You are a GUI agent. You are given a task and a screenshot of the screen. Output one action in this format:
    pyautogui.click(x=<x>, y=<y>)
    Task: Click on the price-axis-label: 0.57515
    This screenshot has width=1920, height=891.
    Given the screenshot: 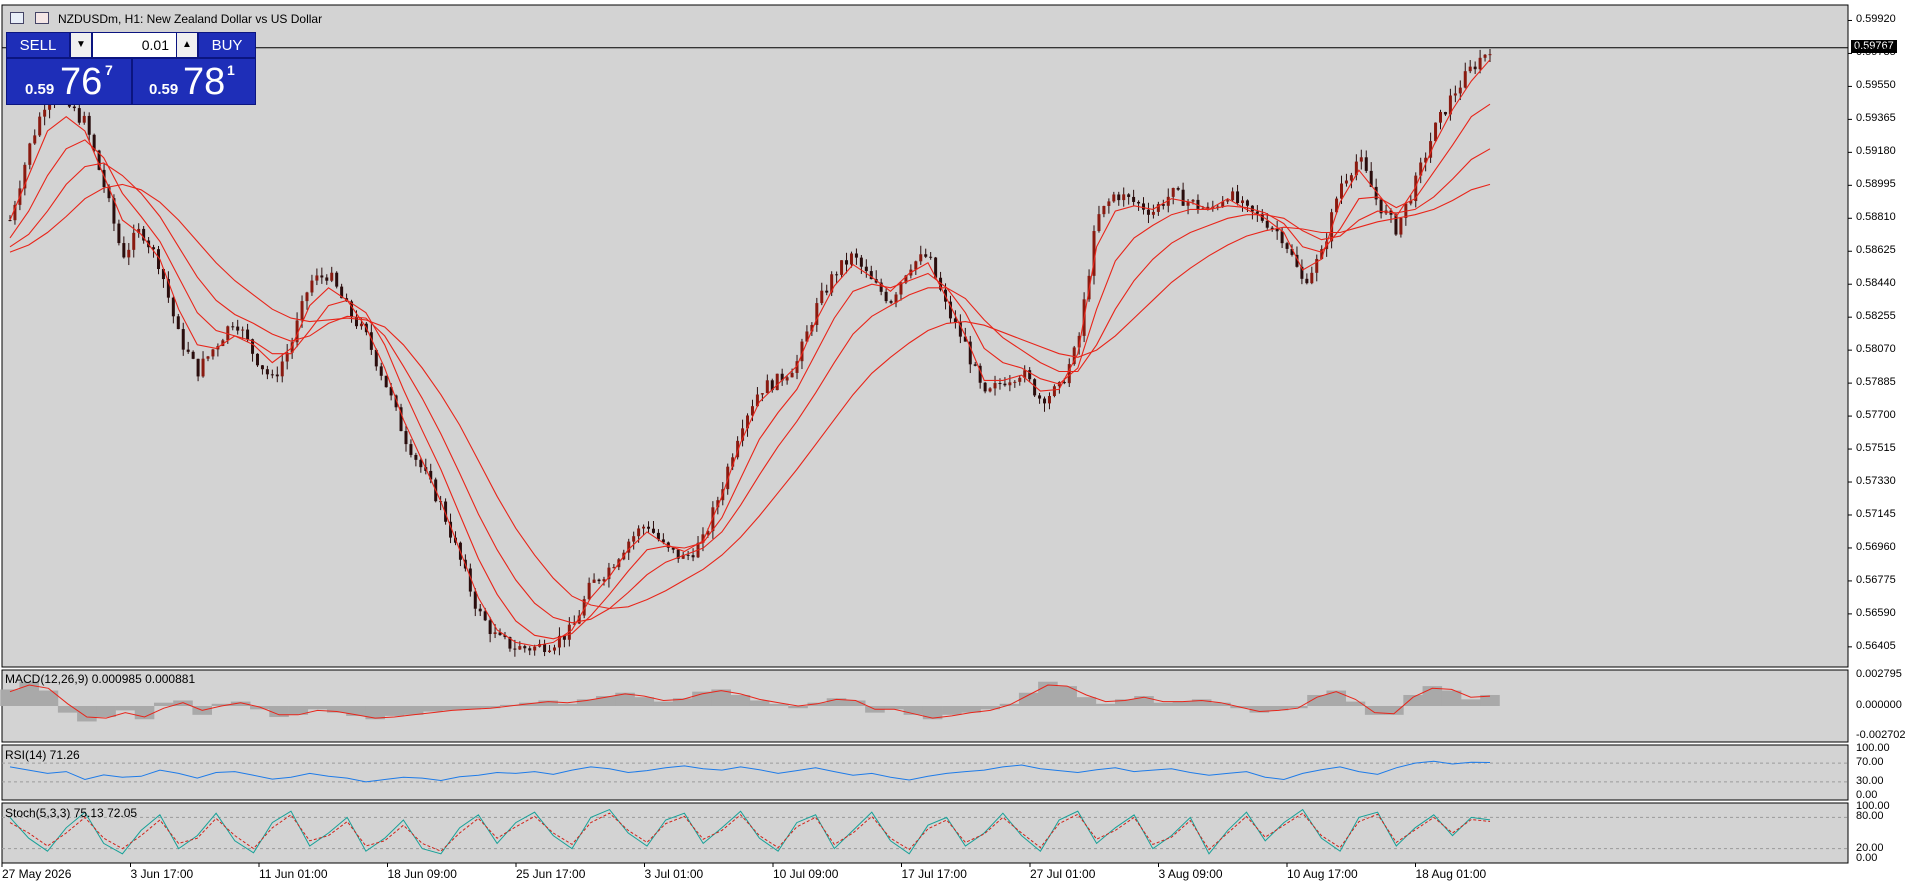 What is the action you would take?
    pyautogui.click(x=1876, y=448)
    